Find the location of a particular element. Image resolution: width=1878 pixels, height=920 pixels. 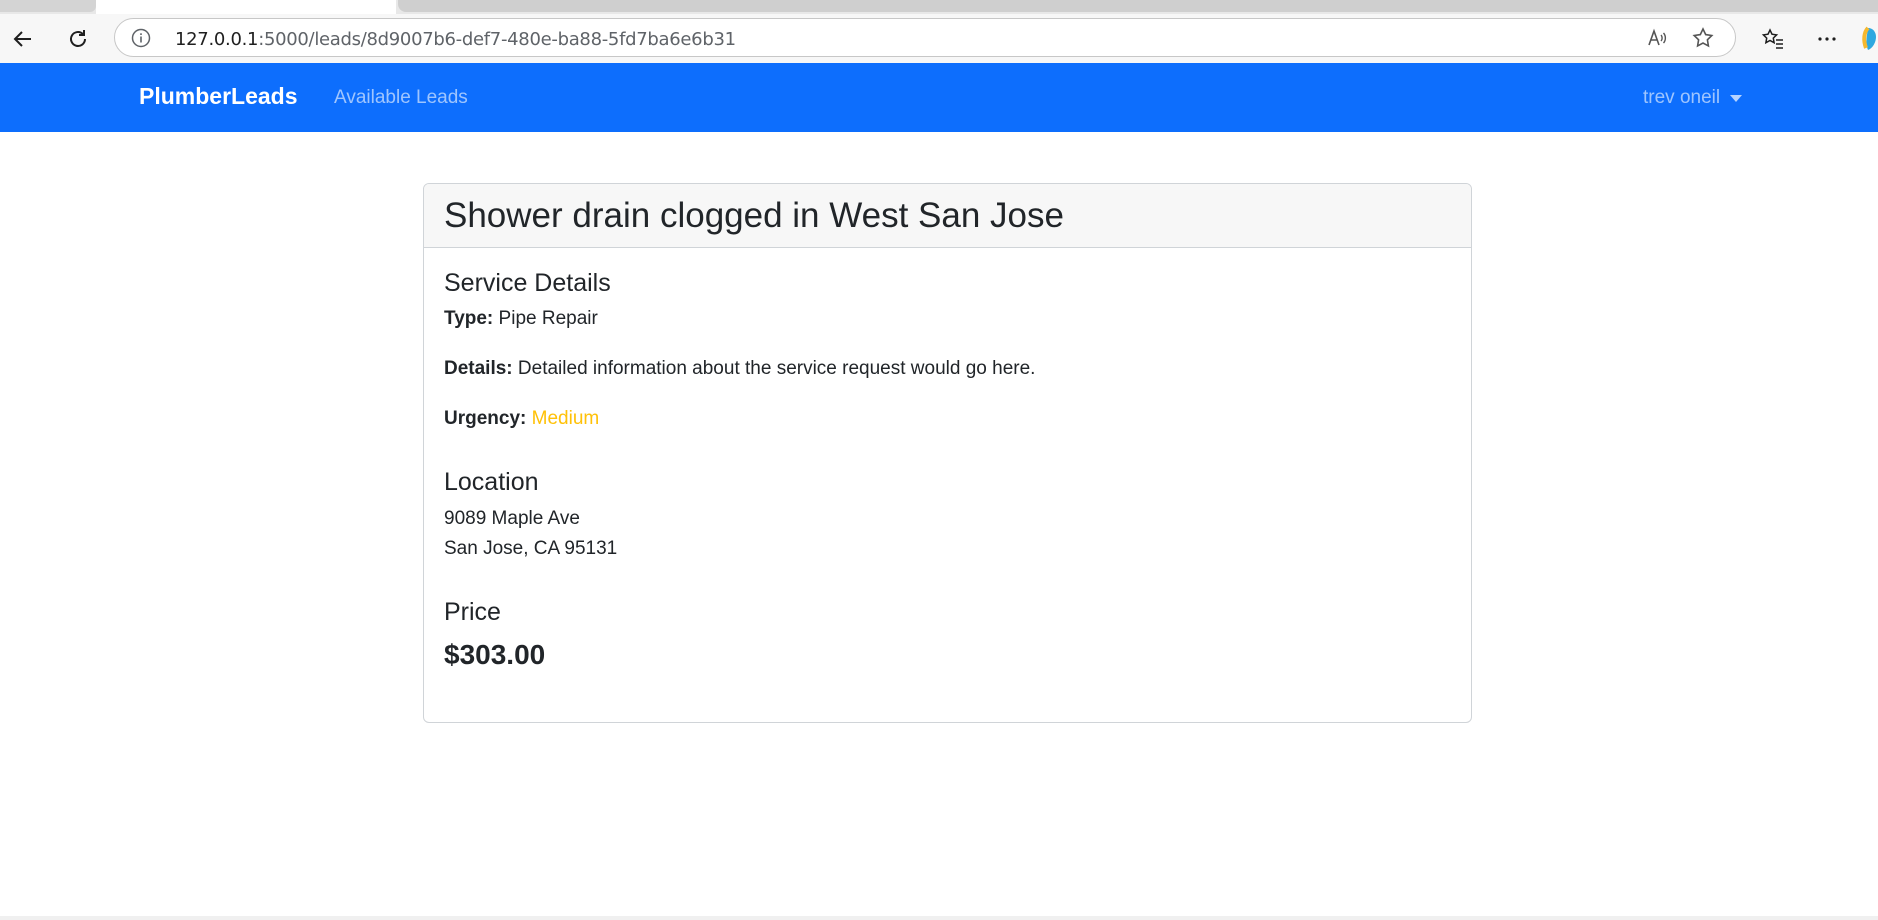

back-icon is located at coordinates (23, 39).